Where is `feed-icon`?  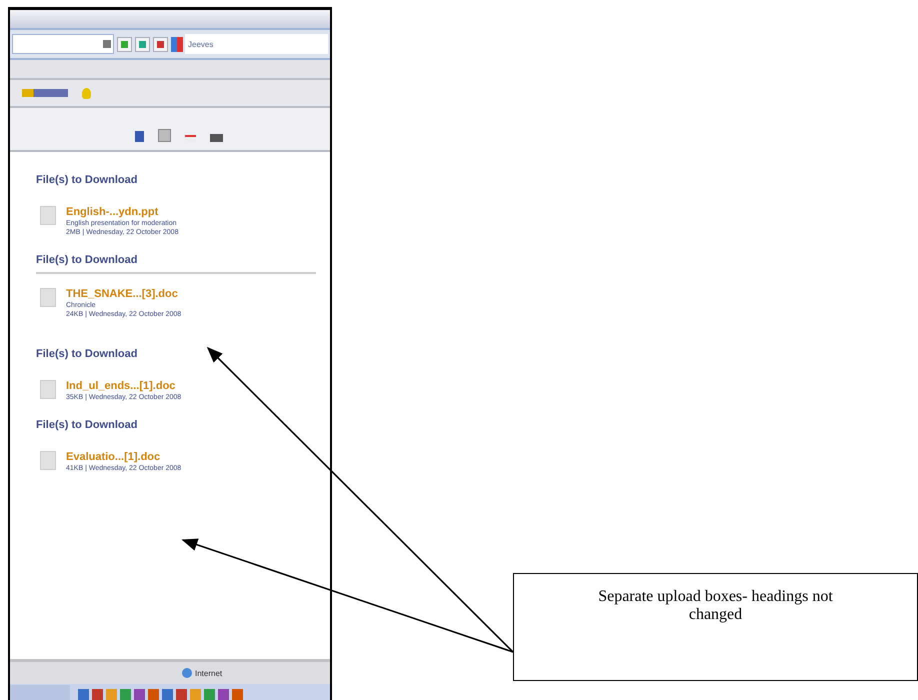 feed-icon is located at coordinates (164, 135).